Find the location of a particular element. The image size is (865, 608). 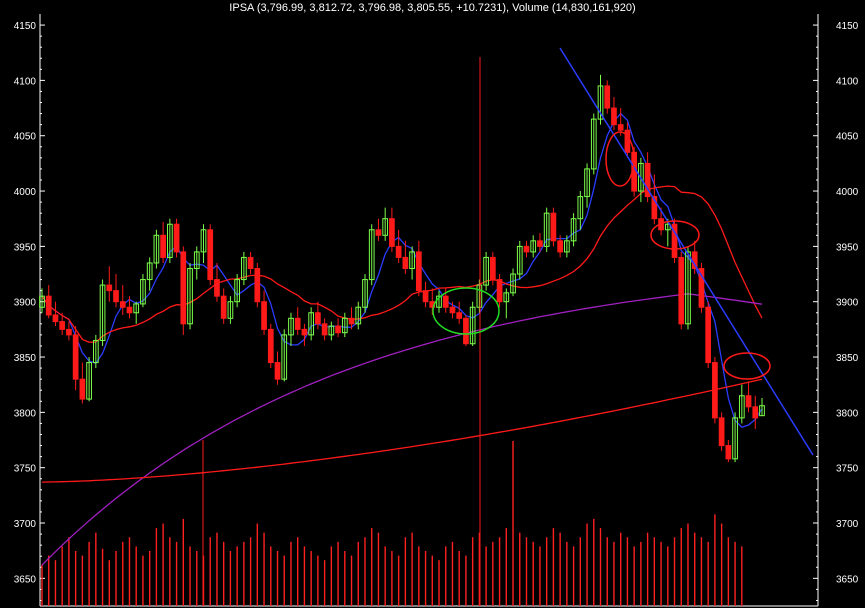

y-tick-label-left: 3700 is located at coordinates (25, 524).